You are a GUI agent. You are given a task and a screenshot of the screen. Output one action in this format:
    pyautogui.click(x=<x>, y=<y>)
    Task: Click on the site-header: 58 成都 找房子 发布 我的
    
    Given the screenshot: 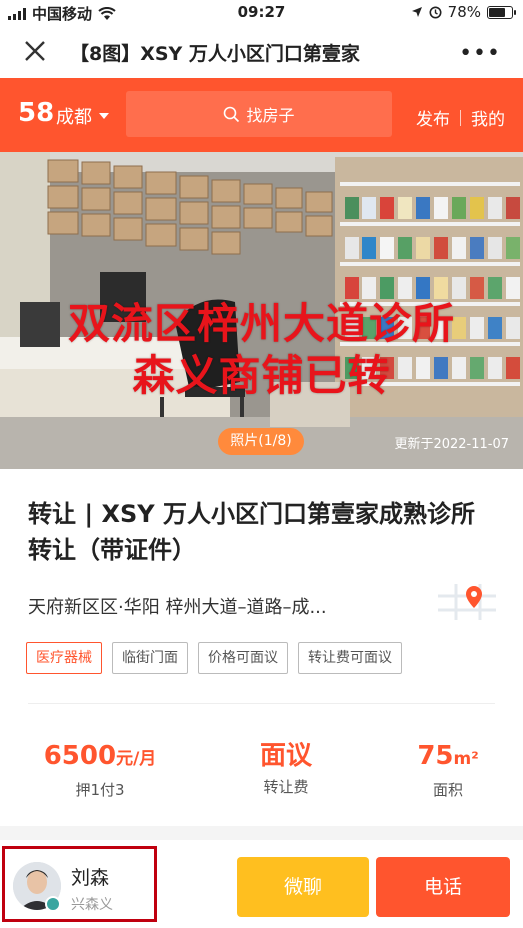 What is the action you would take?
    pyautogui.click(x=261, y=115)
    